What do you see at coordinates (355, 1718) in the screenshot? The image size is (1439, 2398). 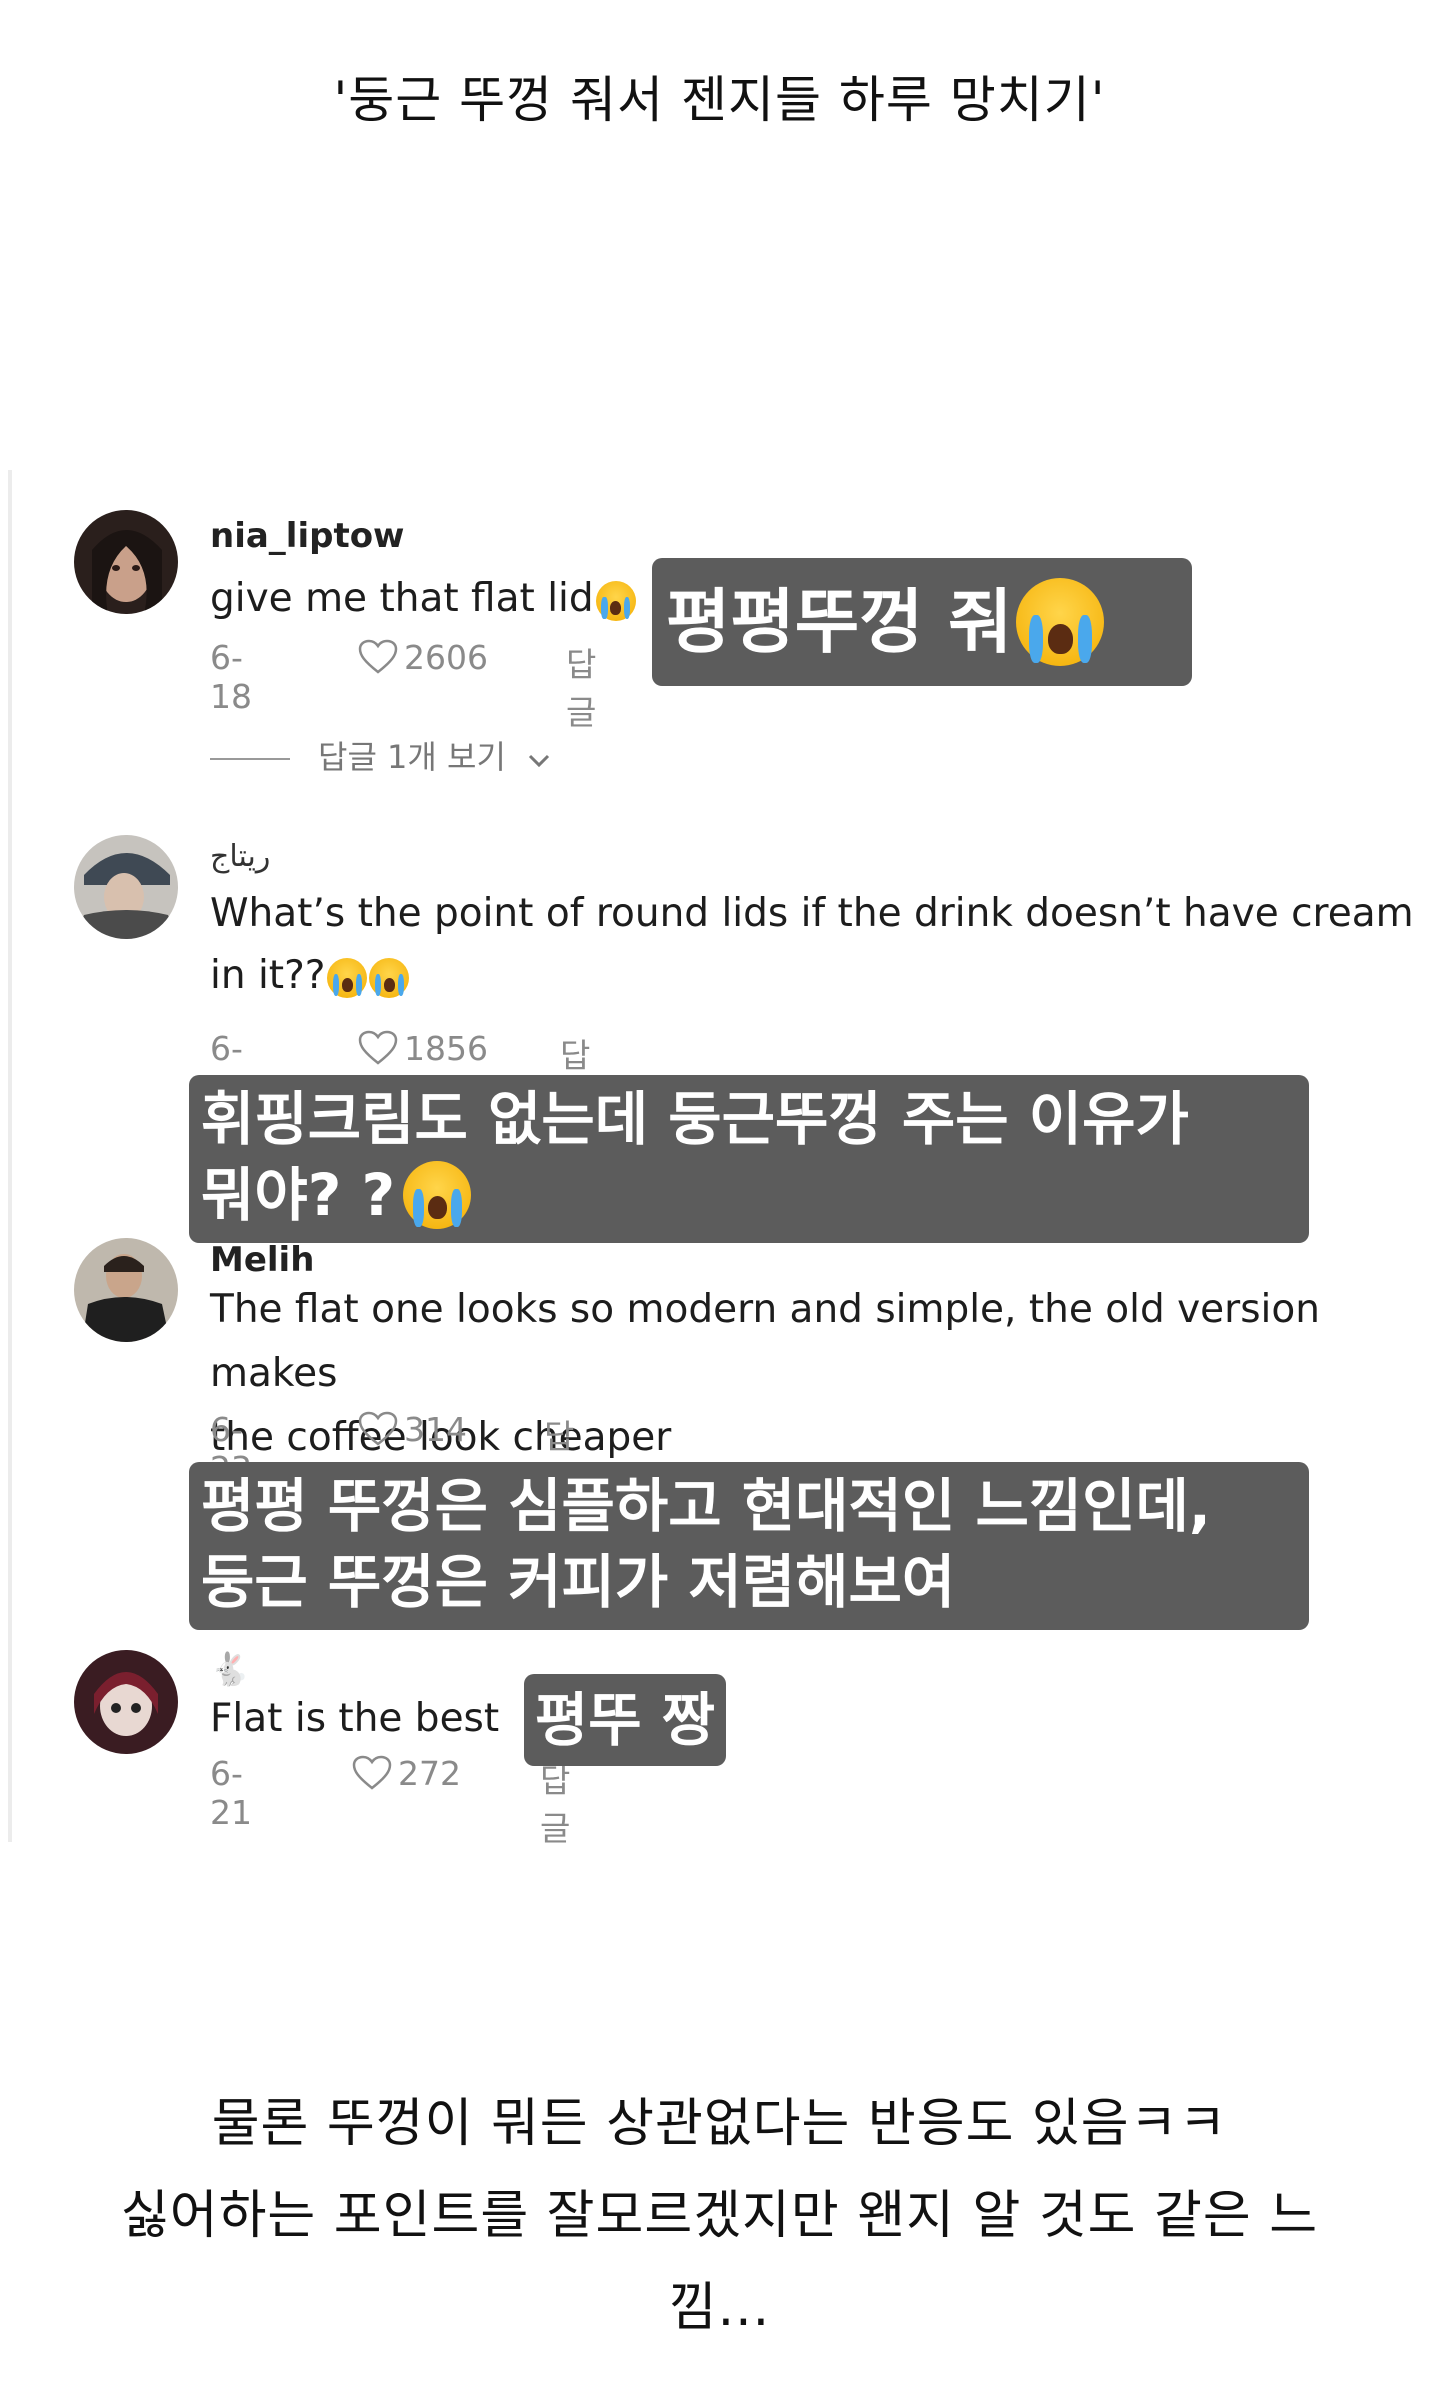 I see `comment-text: Flat is the best` at bounding box center [355, 1718].